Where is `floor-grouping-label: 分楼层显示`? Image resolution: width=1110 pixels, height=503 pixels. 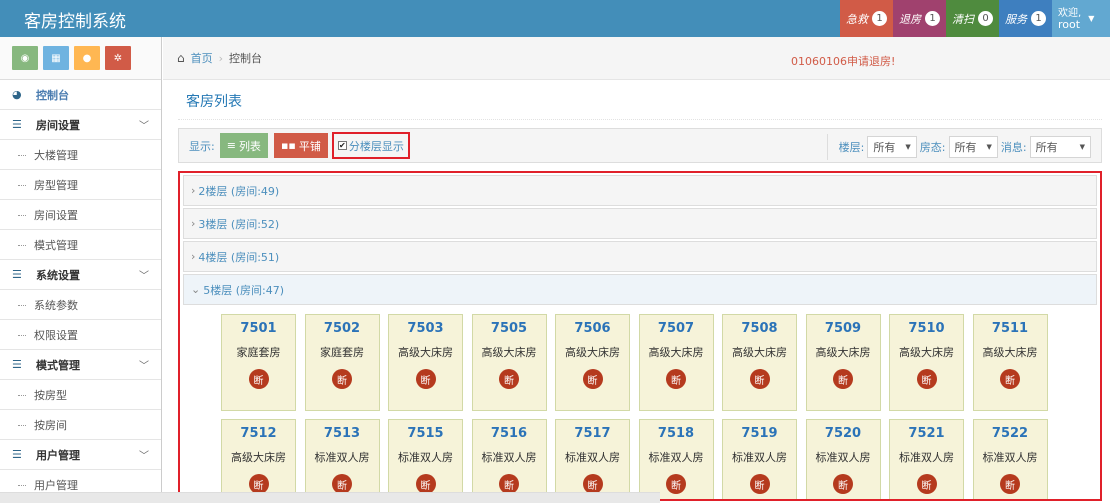 floor-grouping-label: 分楼层显示 is located at coordinates (376, 146).